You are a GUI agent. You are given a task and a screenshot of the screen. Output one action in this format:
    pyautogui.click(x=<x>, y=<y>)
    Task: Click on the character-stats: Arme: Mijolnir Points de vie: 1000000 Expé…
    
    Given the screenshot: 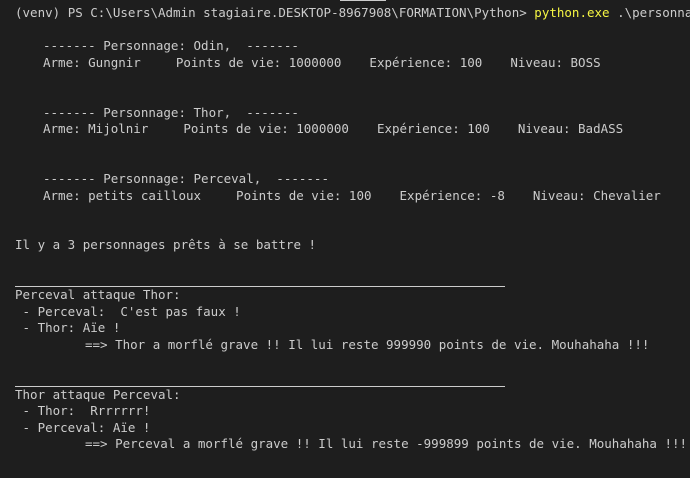 What is the action you would take?
    pyautogui.click(x=333, y=129)
    